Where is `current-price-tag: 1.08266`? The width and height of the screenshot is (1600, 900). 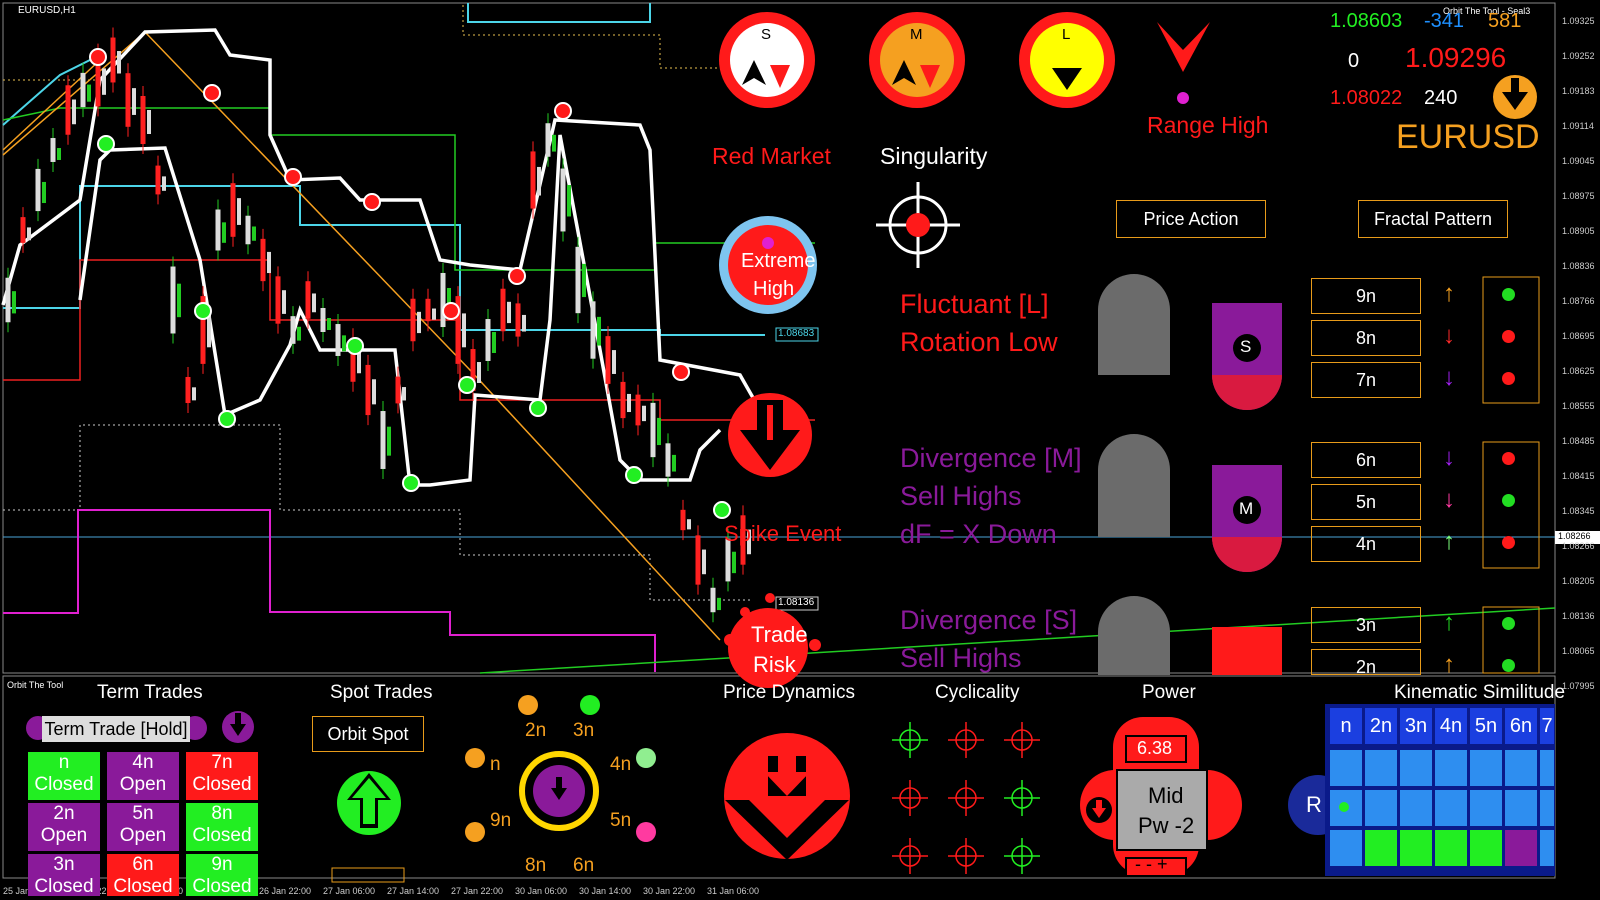
current-price-tag: 1.08266 is located at coordinates (1574, 536).